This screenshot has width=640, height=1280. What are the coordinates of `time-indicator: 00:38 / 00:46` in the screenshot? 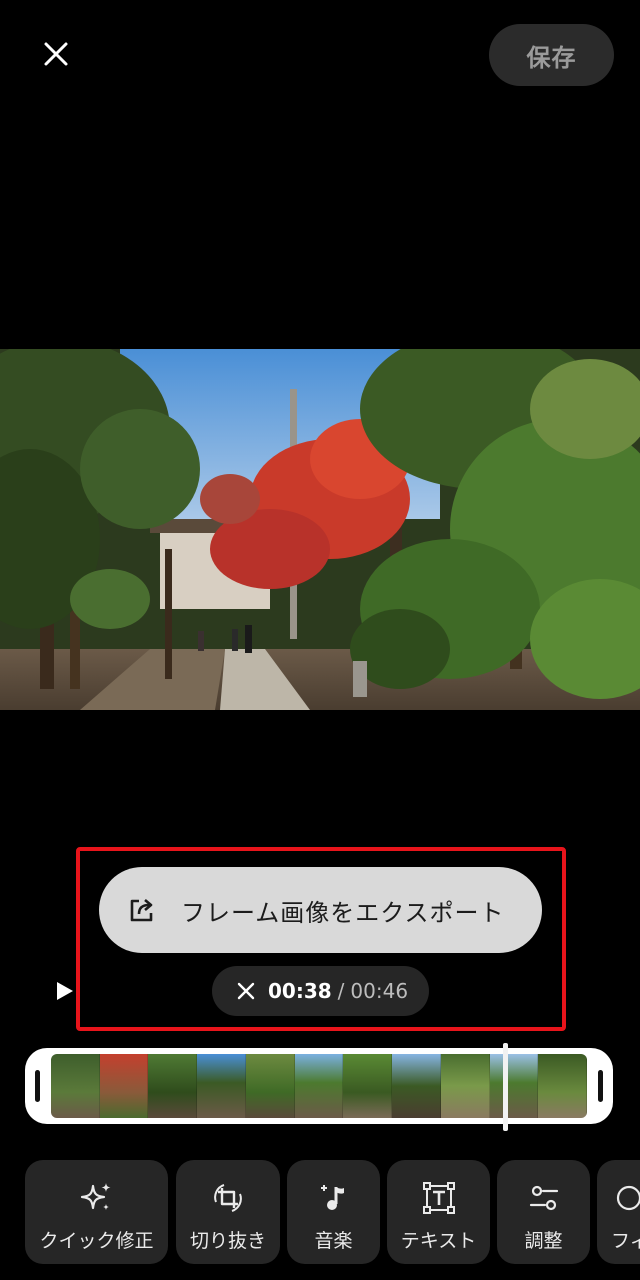 It's located at (320, 991).